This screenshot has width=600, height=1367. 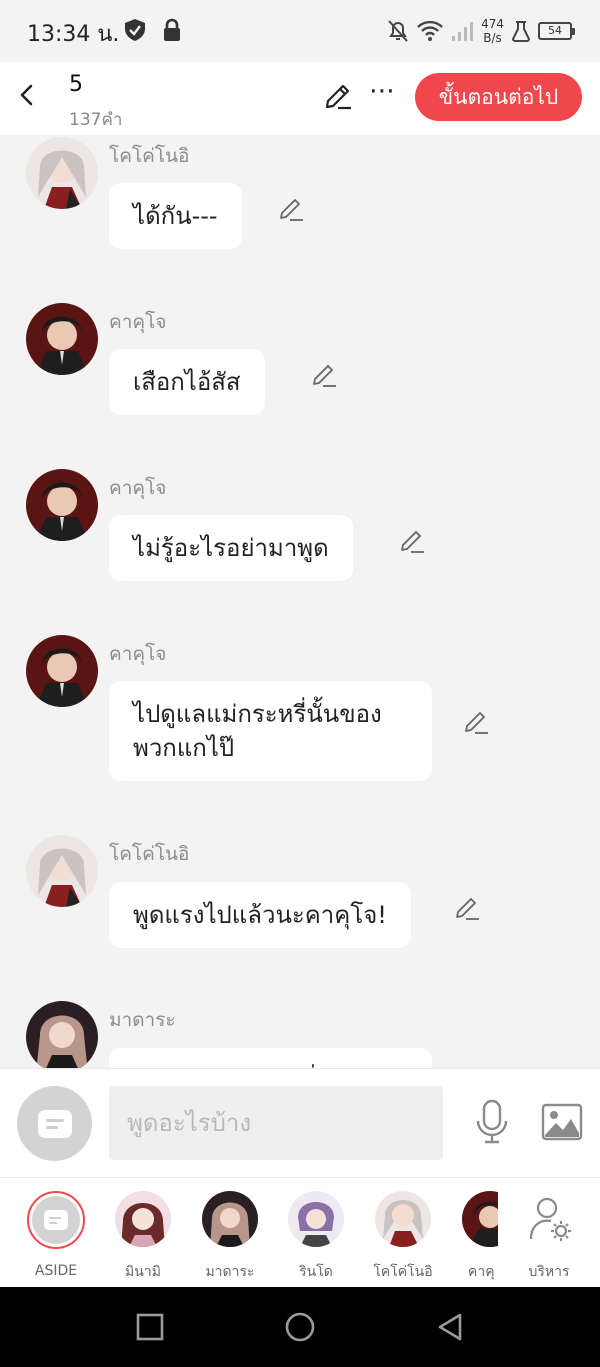 I want to click on character-kakucho: คาคุ, so click(x=478, y=1237).